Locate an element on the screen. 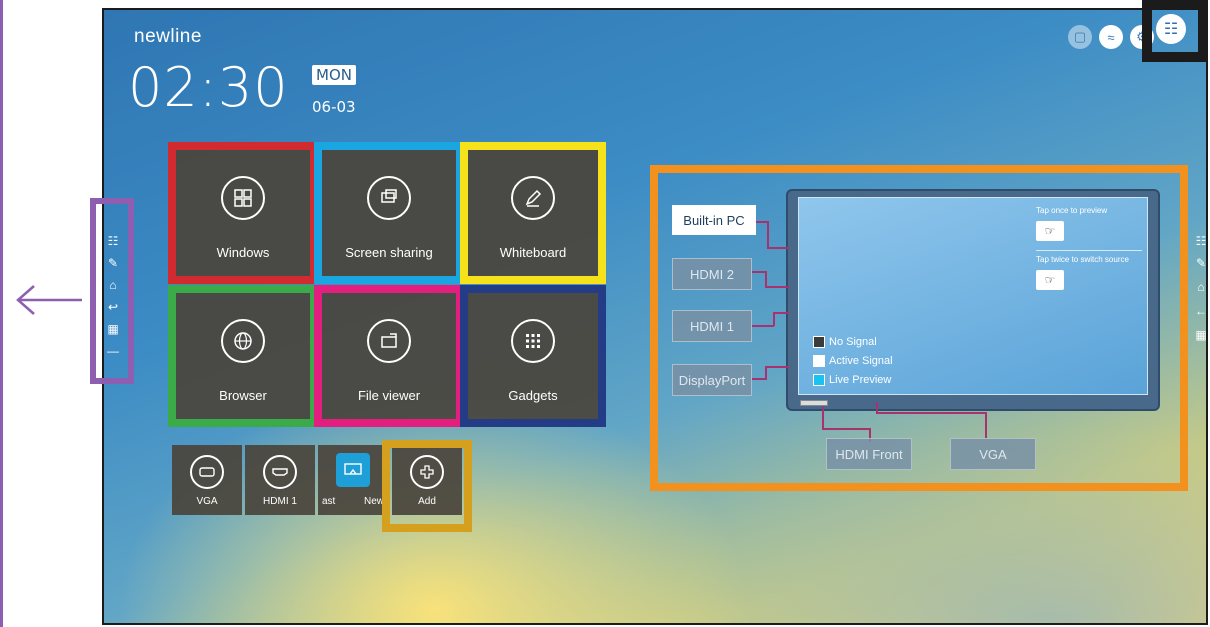 The image size is (1210, 627). vga-icon is located at coordinates (207, 472).